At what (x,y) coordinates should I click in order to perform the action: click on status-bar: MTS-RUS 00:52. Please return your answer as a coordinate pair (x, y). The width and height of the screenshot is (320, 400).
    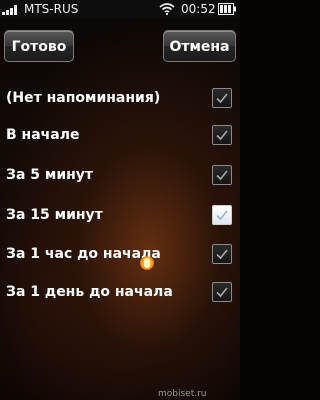
    Looking at the image, I should click on (120, 9).